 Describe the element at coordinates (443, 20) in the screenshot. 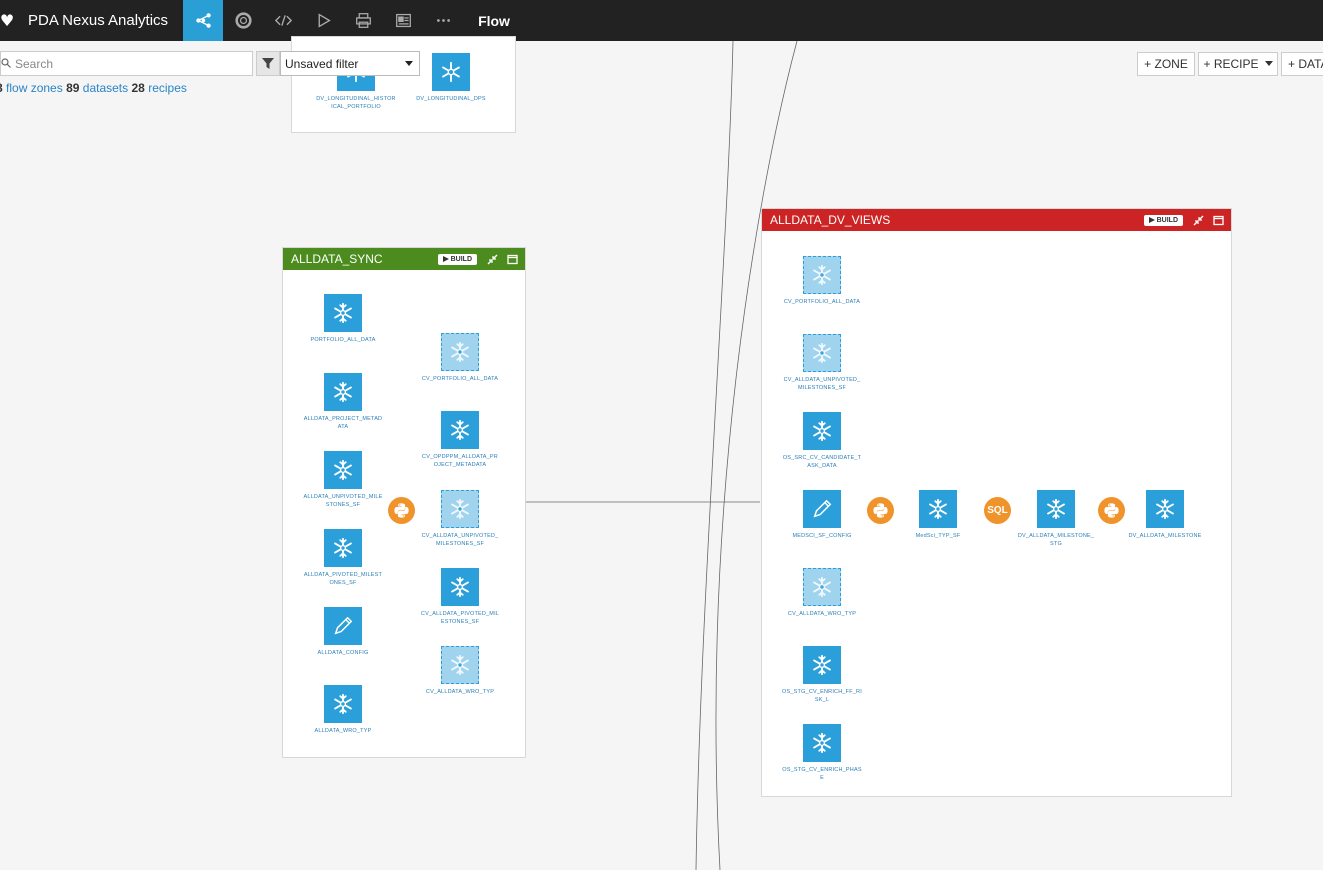

I see `more-nav-button` at that location.